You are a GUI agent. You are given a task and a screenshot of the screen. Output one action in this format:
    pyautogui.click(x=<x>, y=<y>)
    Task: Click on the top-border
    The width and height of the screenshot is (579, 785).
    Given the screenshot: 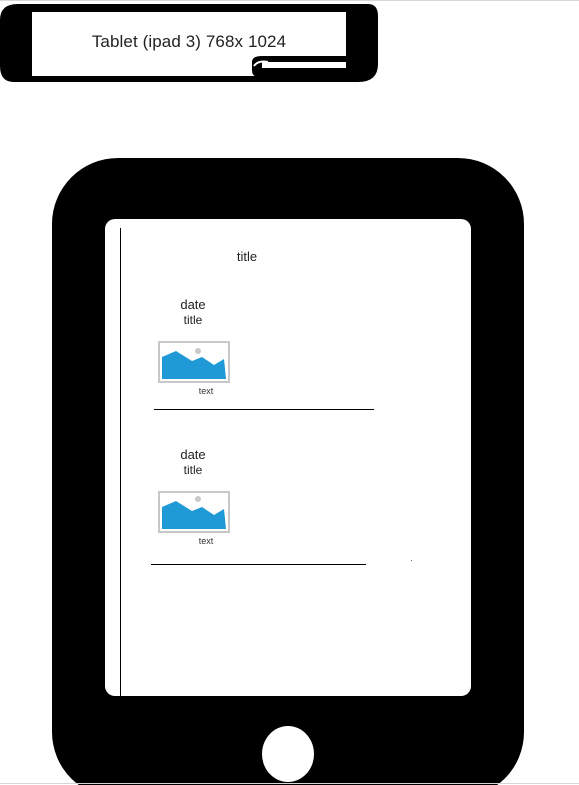 What is the action you would take?
    pyautogui.click(x=289, y=0)
    